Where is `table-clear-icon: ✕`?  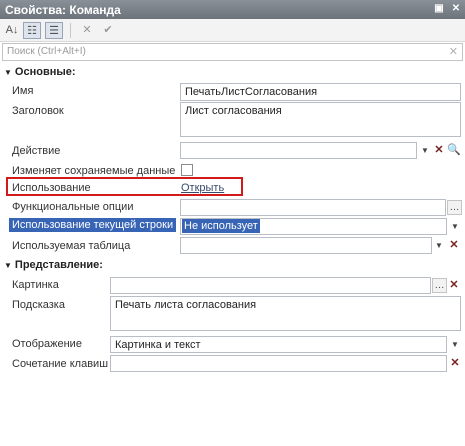 table-clear-icon: ✕ is located at coordinates (454, 245).